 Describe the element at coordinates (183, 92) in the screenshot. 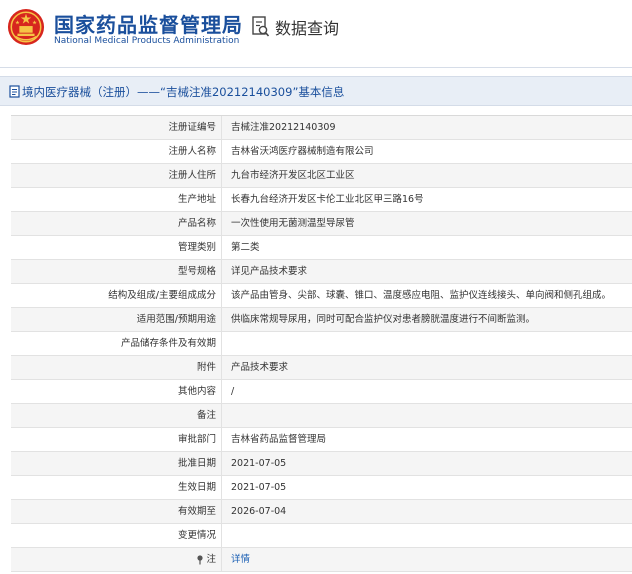

I see `record-title: 境内医疗器械（注册）——“吉械注准20212140309”基本信息` at that location.